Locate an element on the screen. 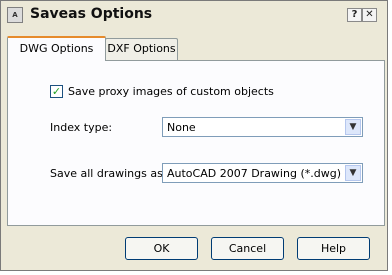 Image resolution: width=392 pixels, height=275 pixels. tab-dwg-options: DWG Options is located at coordinates (56, 48).